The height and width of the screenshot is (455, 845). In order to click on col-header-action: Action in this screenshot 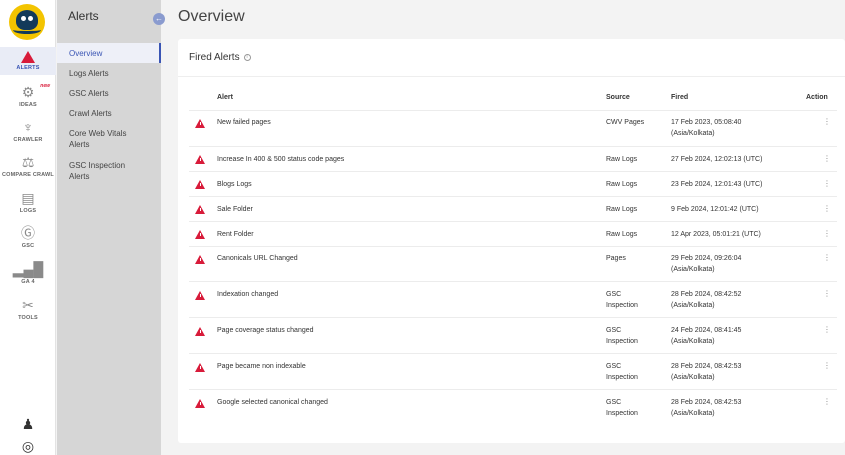, I will do `click(817, 97)`.